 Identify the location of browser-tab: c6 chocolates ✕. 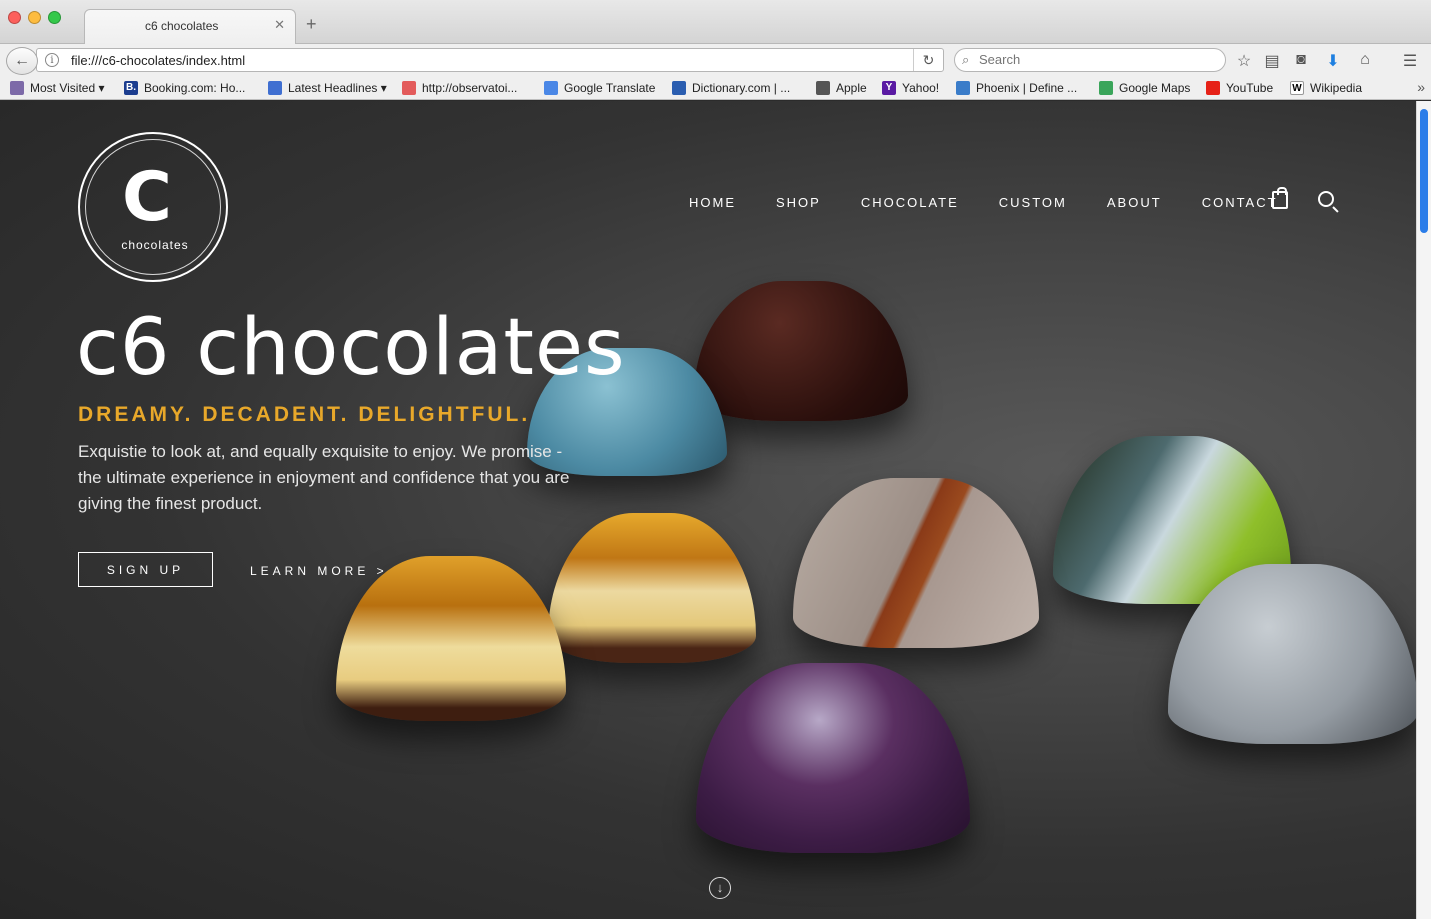
(190, 27).